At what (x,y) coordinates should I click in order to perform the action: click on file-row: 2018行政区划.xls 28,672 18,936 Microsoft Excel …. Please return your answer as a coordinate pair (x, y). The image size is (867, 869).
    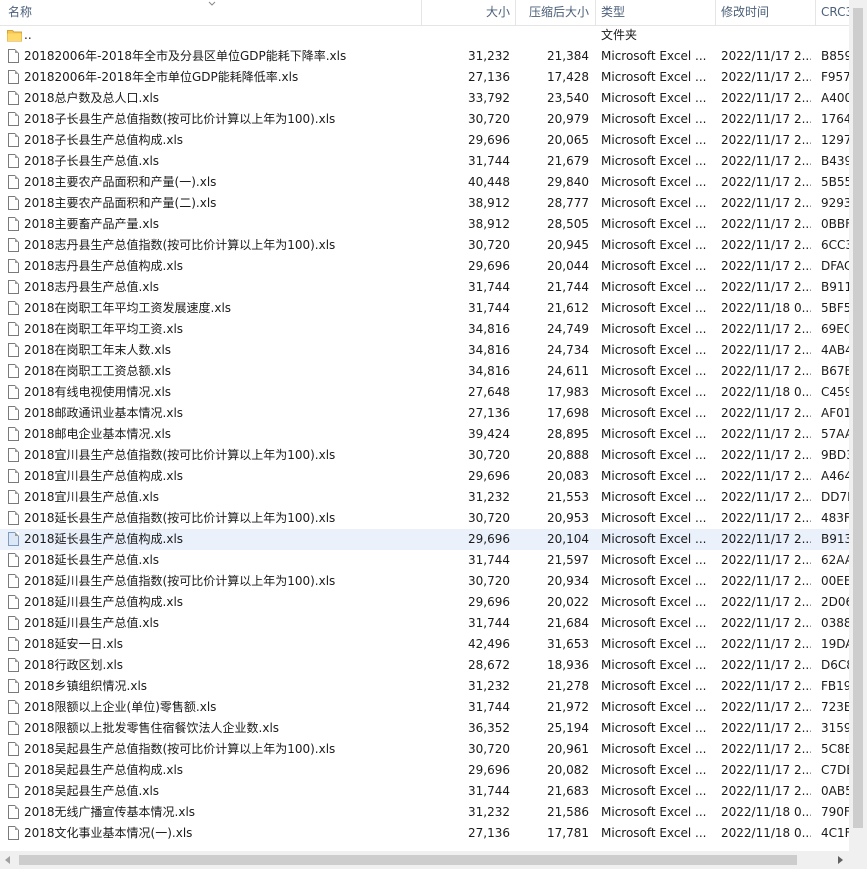
    Looking at the image, I should click on (424, 665).